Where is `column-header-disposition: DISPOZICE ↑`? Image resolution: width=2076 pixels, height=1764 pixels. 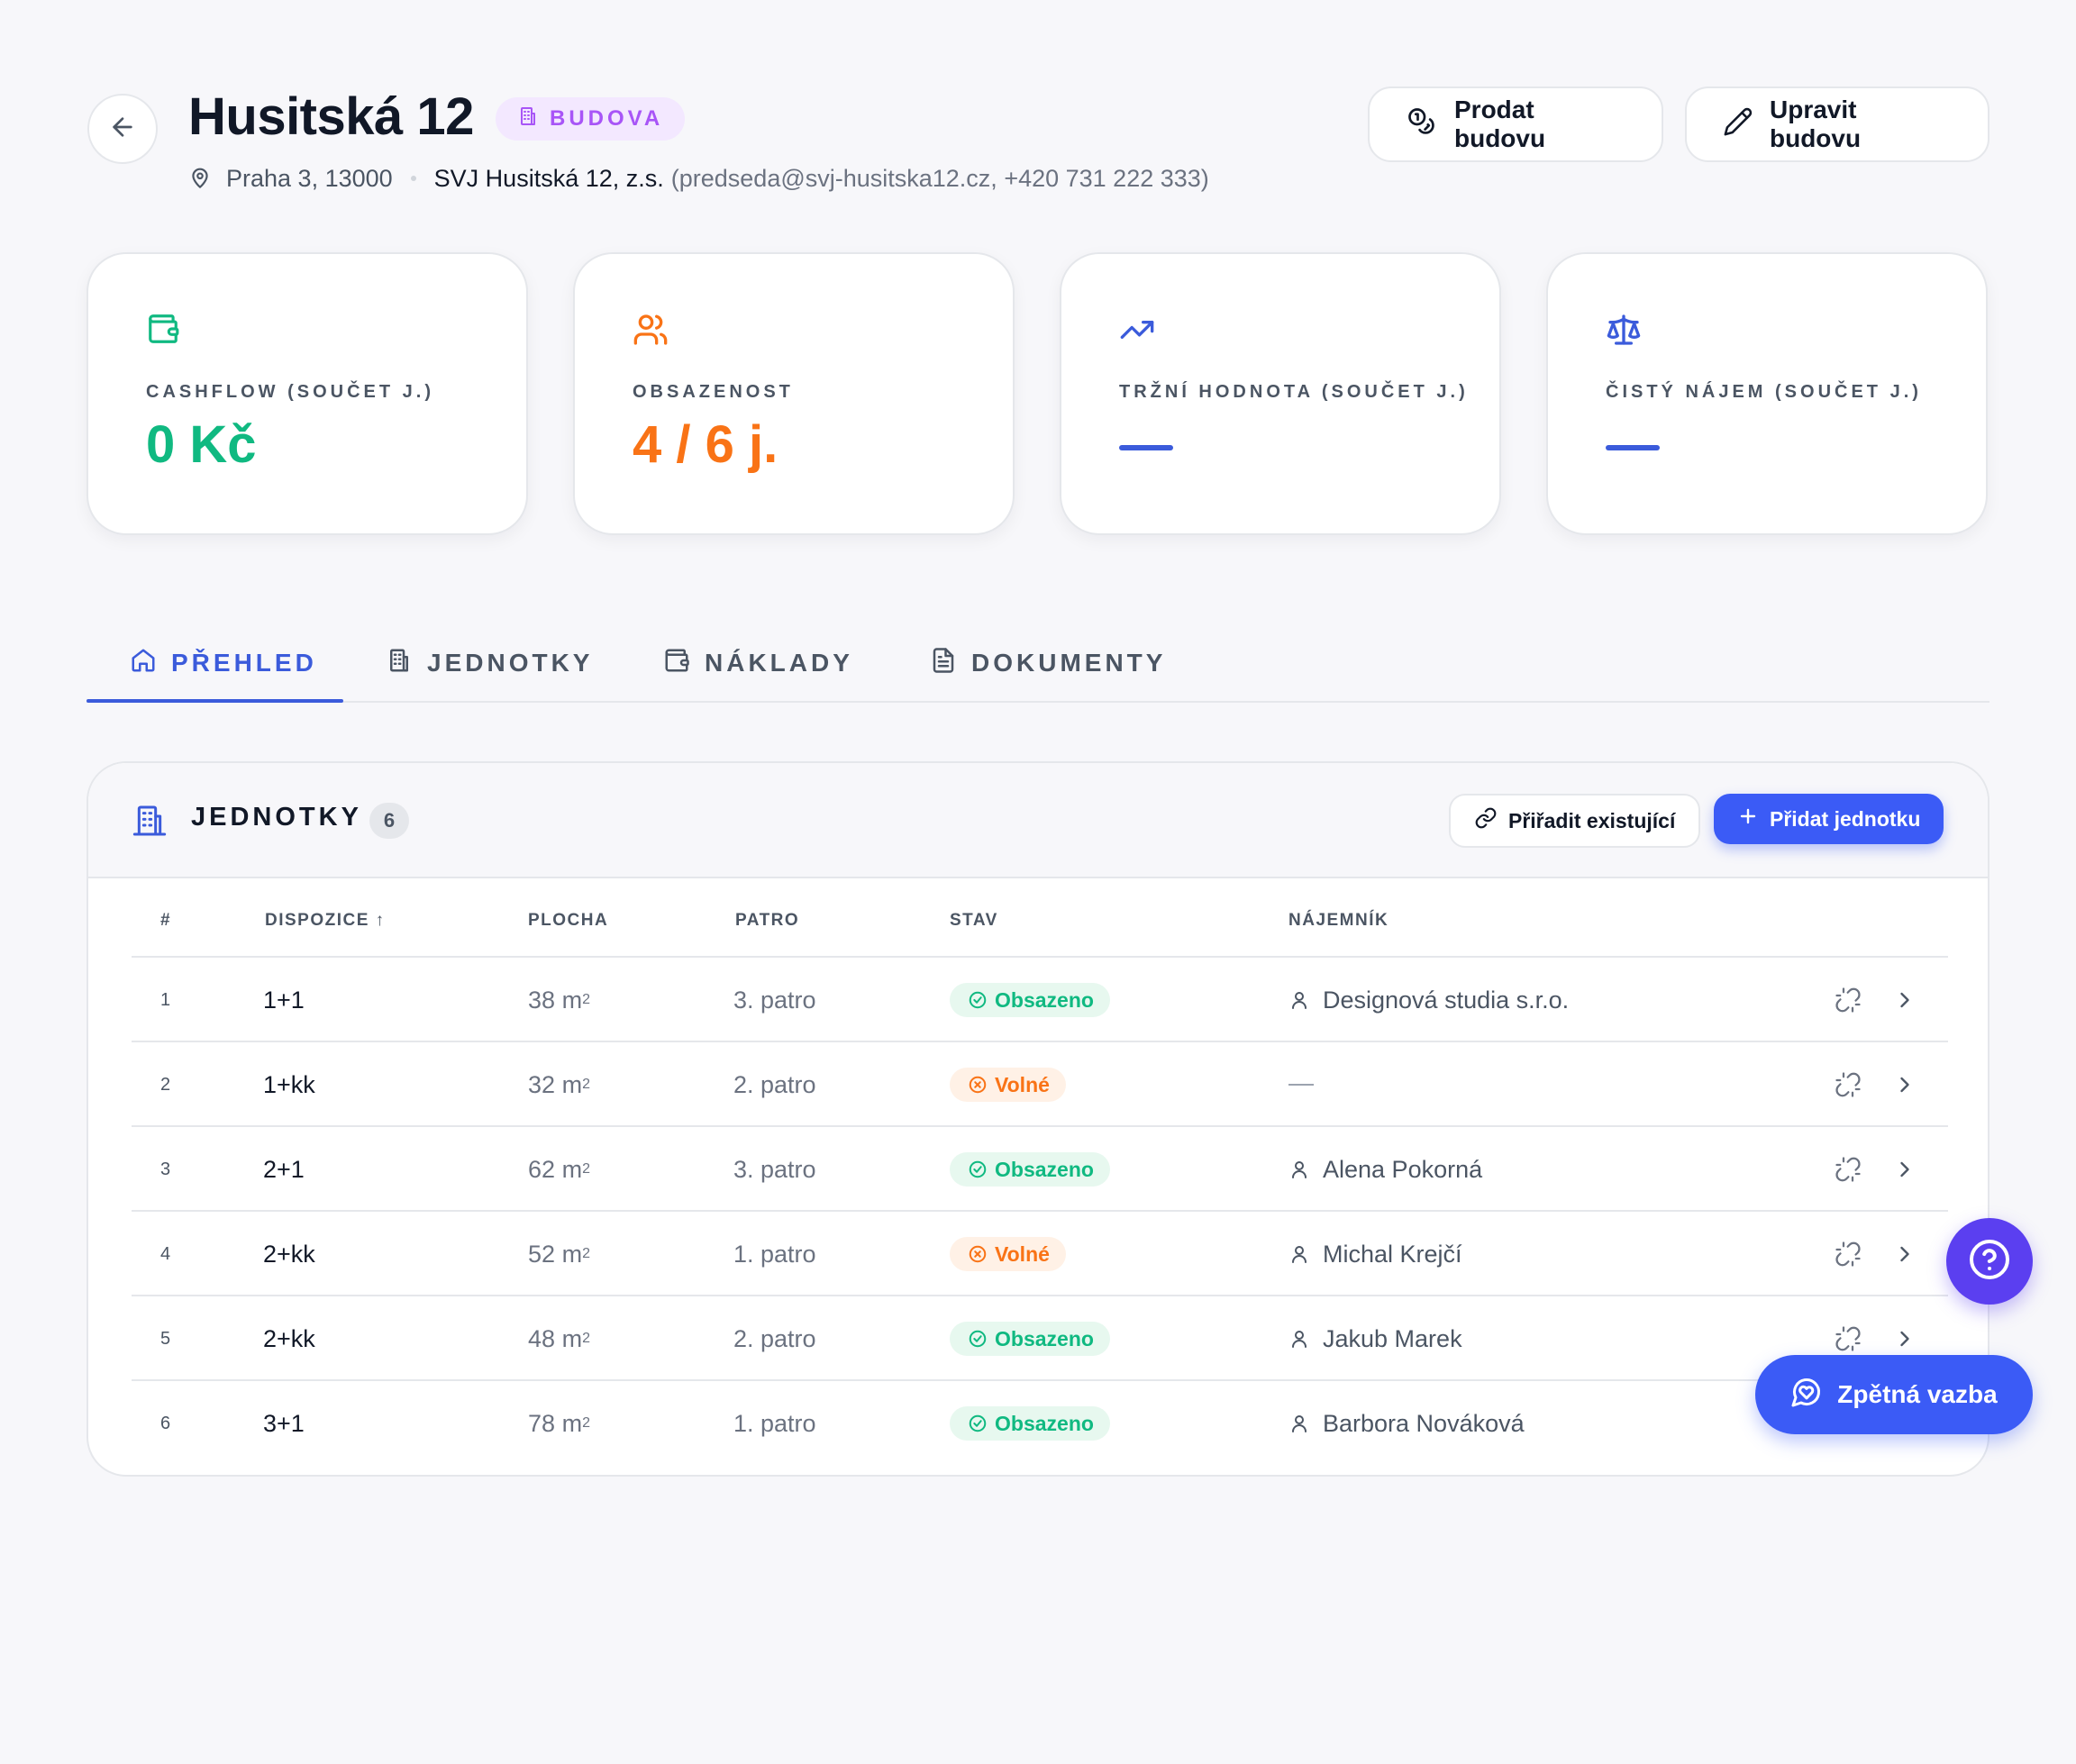
column-header-disposition: DISPOZICE ↑ is located at coordinates (325, 921).